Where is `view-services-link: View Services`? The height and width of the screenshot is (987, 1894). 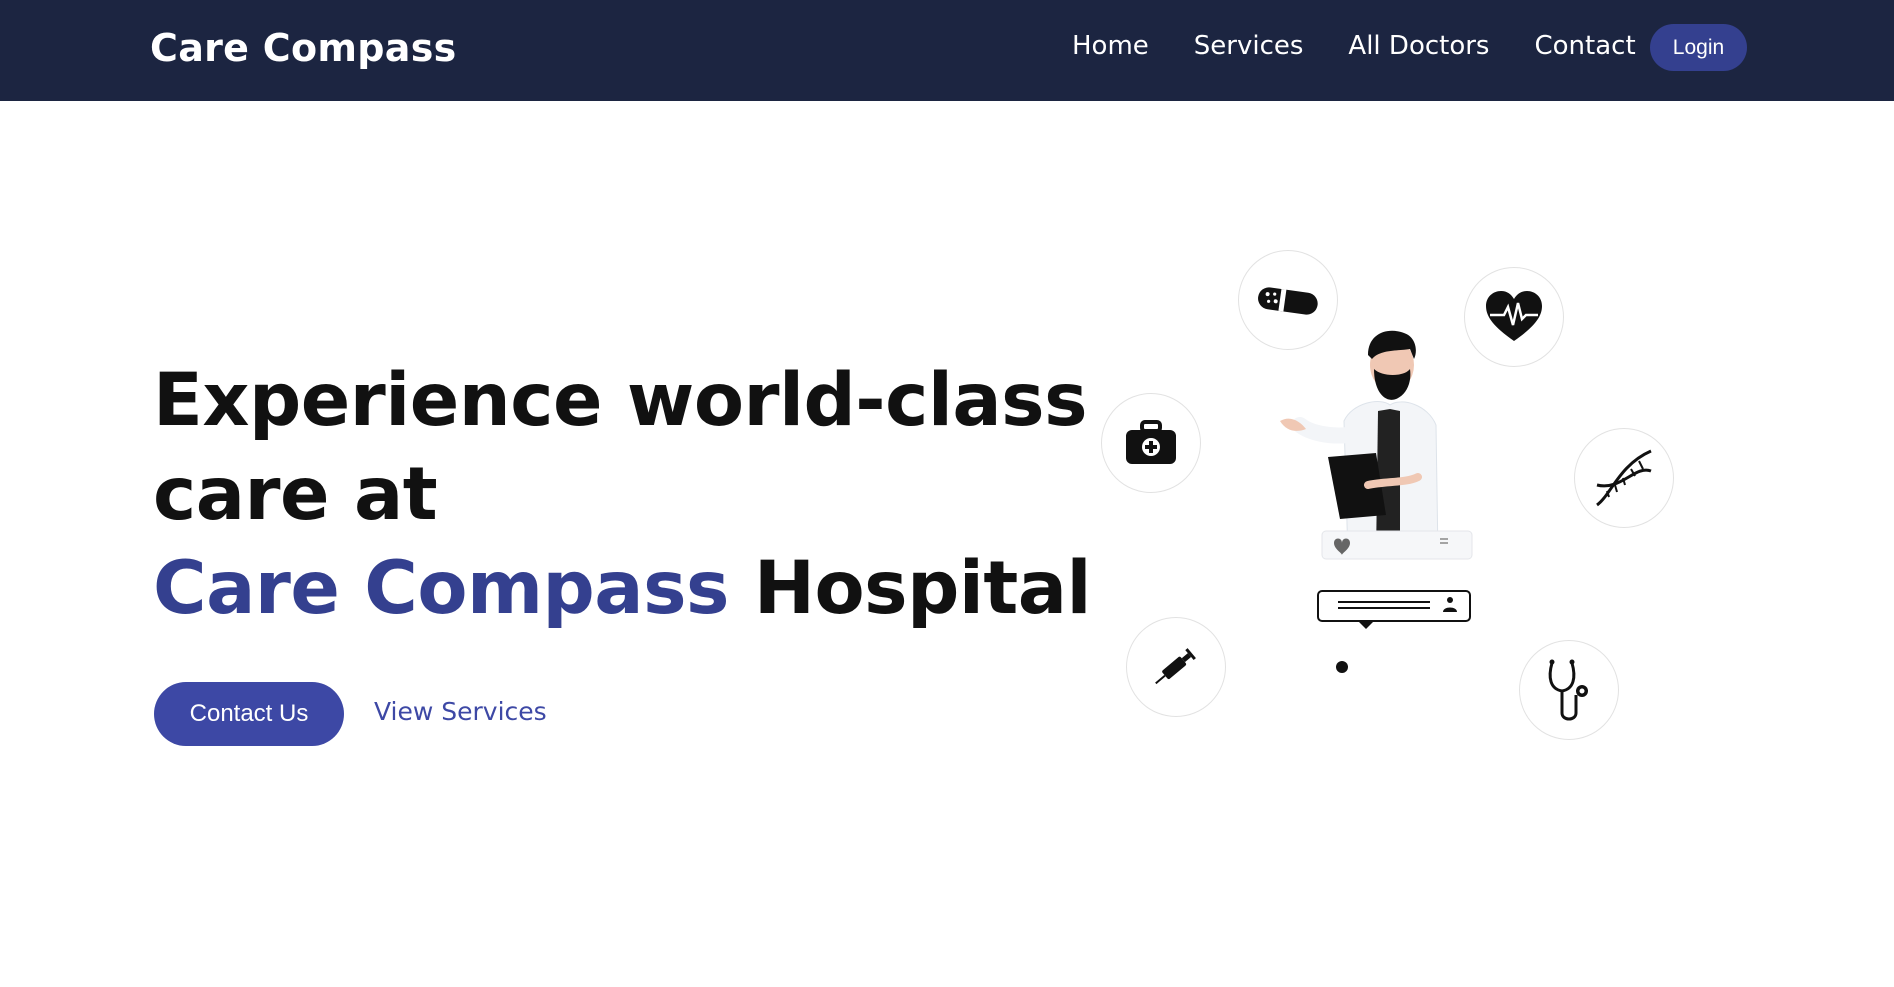
view-services-link: View Services is located at coordinates (460, 711).